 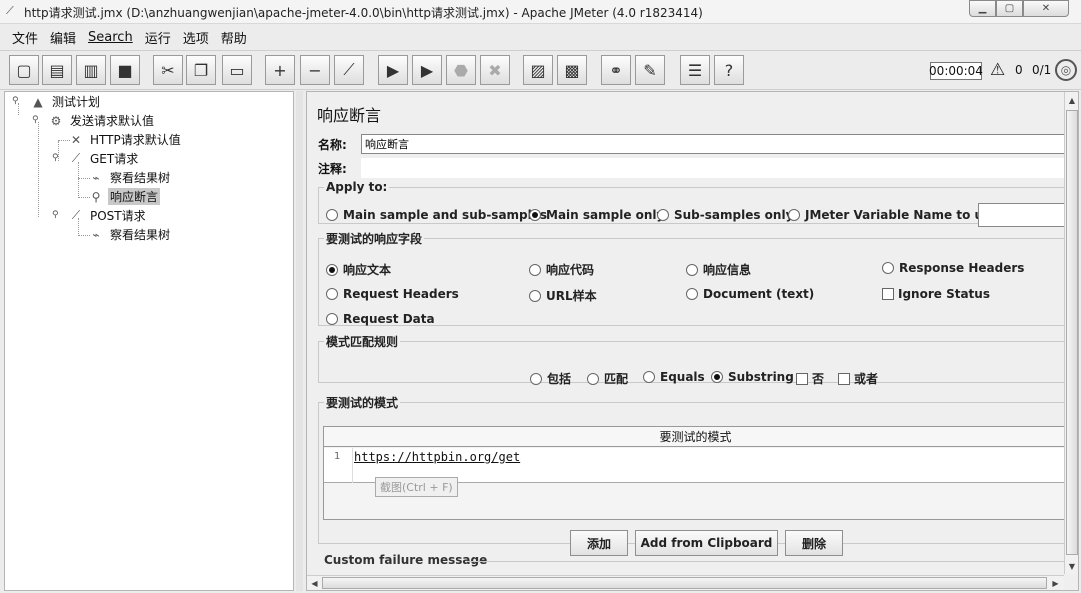 What do you see at coordinates (124, 196) in the screenshot?
I see `tree-node-response-assertion: ⚲ 响应断言` at bounding box center [124, 196].